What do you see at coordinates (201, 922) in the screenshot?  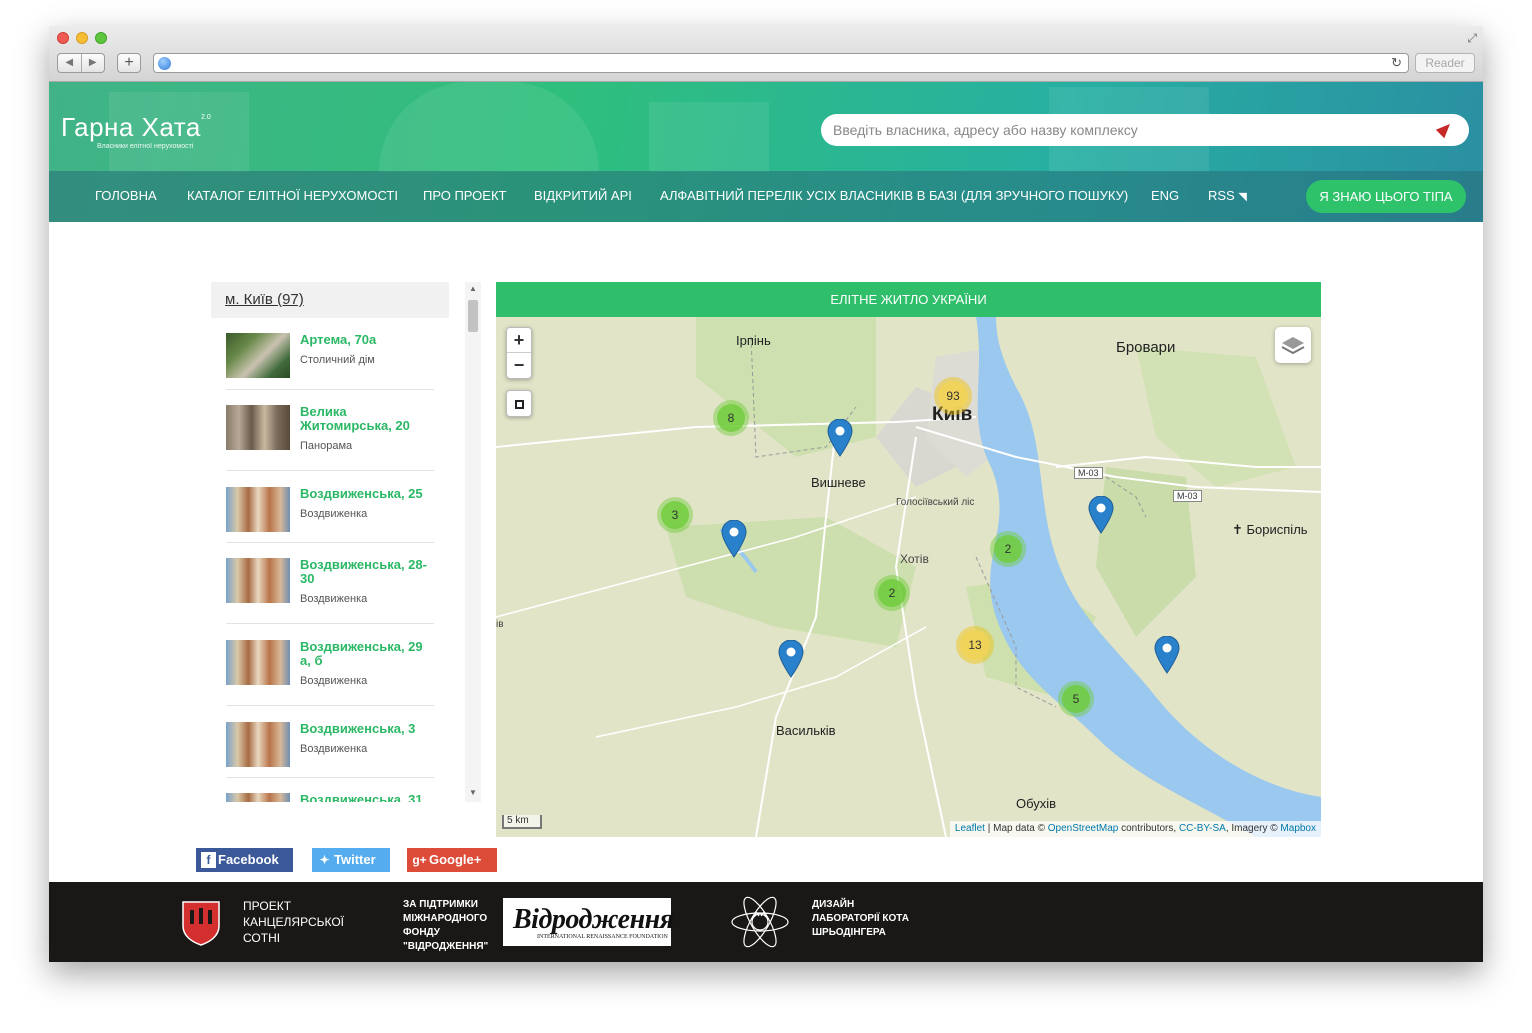 I see `chancellery-shield-icon` at bounding box center [201, 922].